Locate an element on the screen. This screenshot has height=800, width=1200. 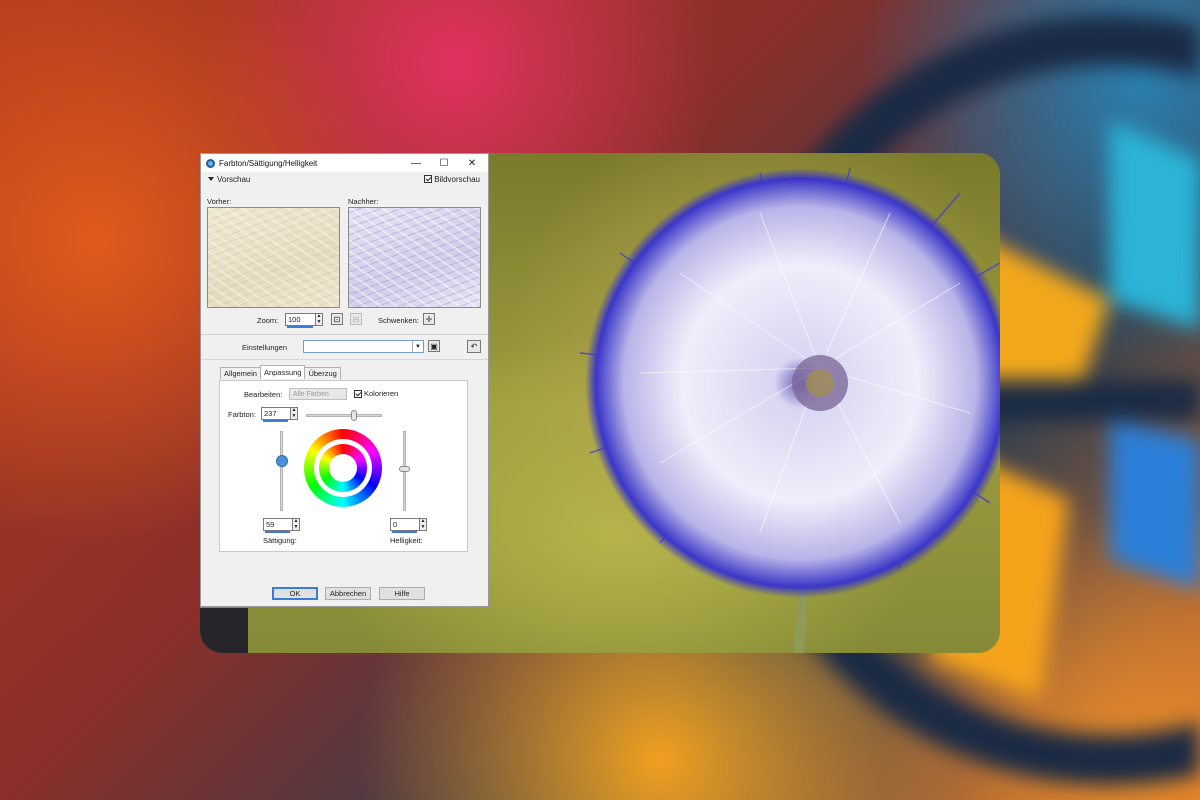
zoom-value: 100 is located at coordinates (294, 319).